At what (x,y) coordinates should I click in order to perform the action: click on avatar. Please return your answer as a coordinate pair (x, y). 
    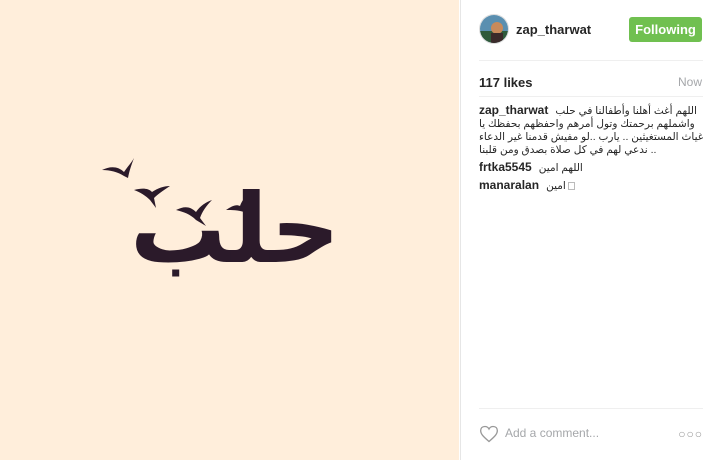
    Looking at the image, I should click on (494, 29).